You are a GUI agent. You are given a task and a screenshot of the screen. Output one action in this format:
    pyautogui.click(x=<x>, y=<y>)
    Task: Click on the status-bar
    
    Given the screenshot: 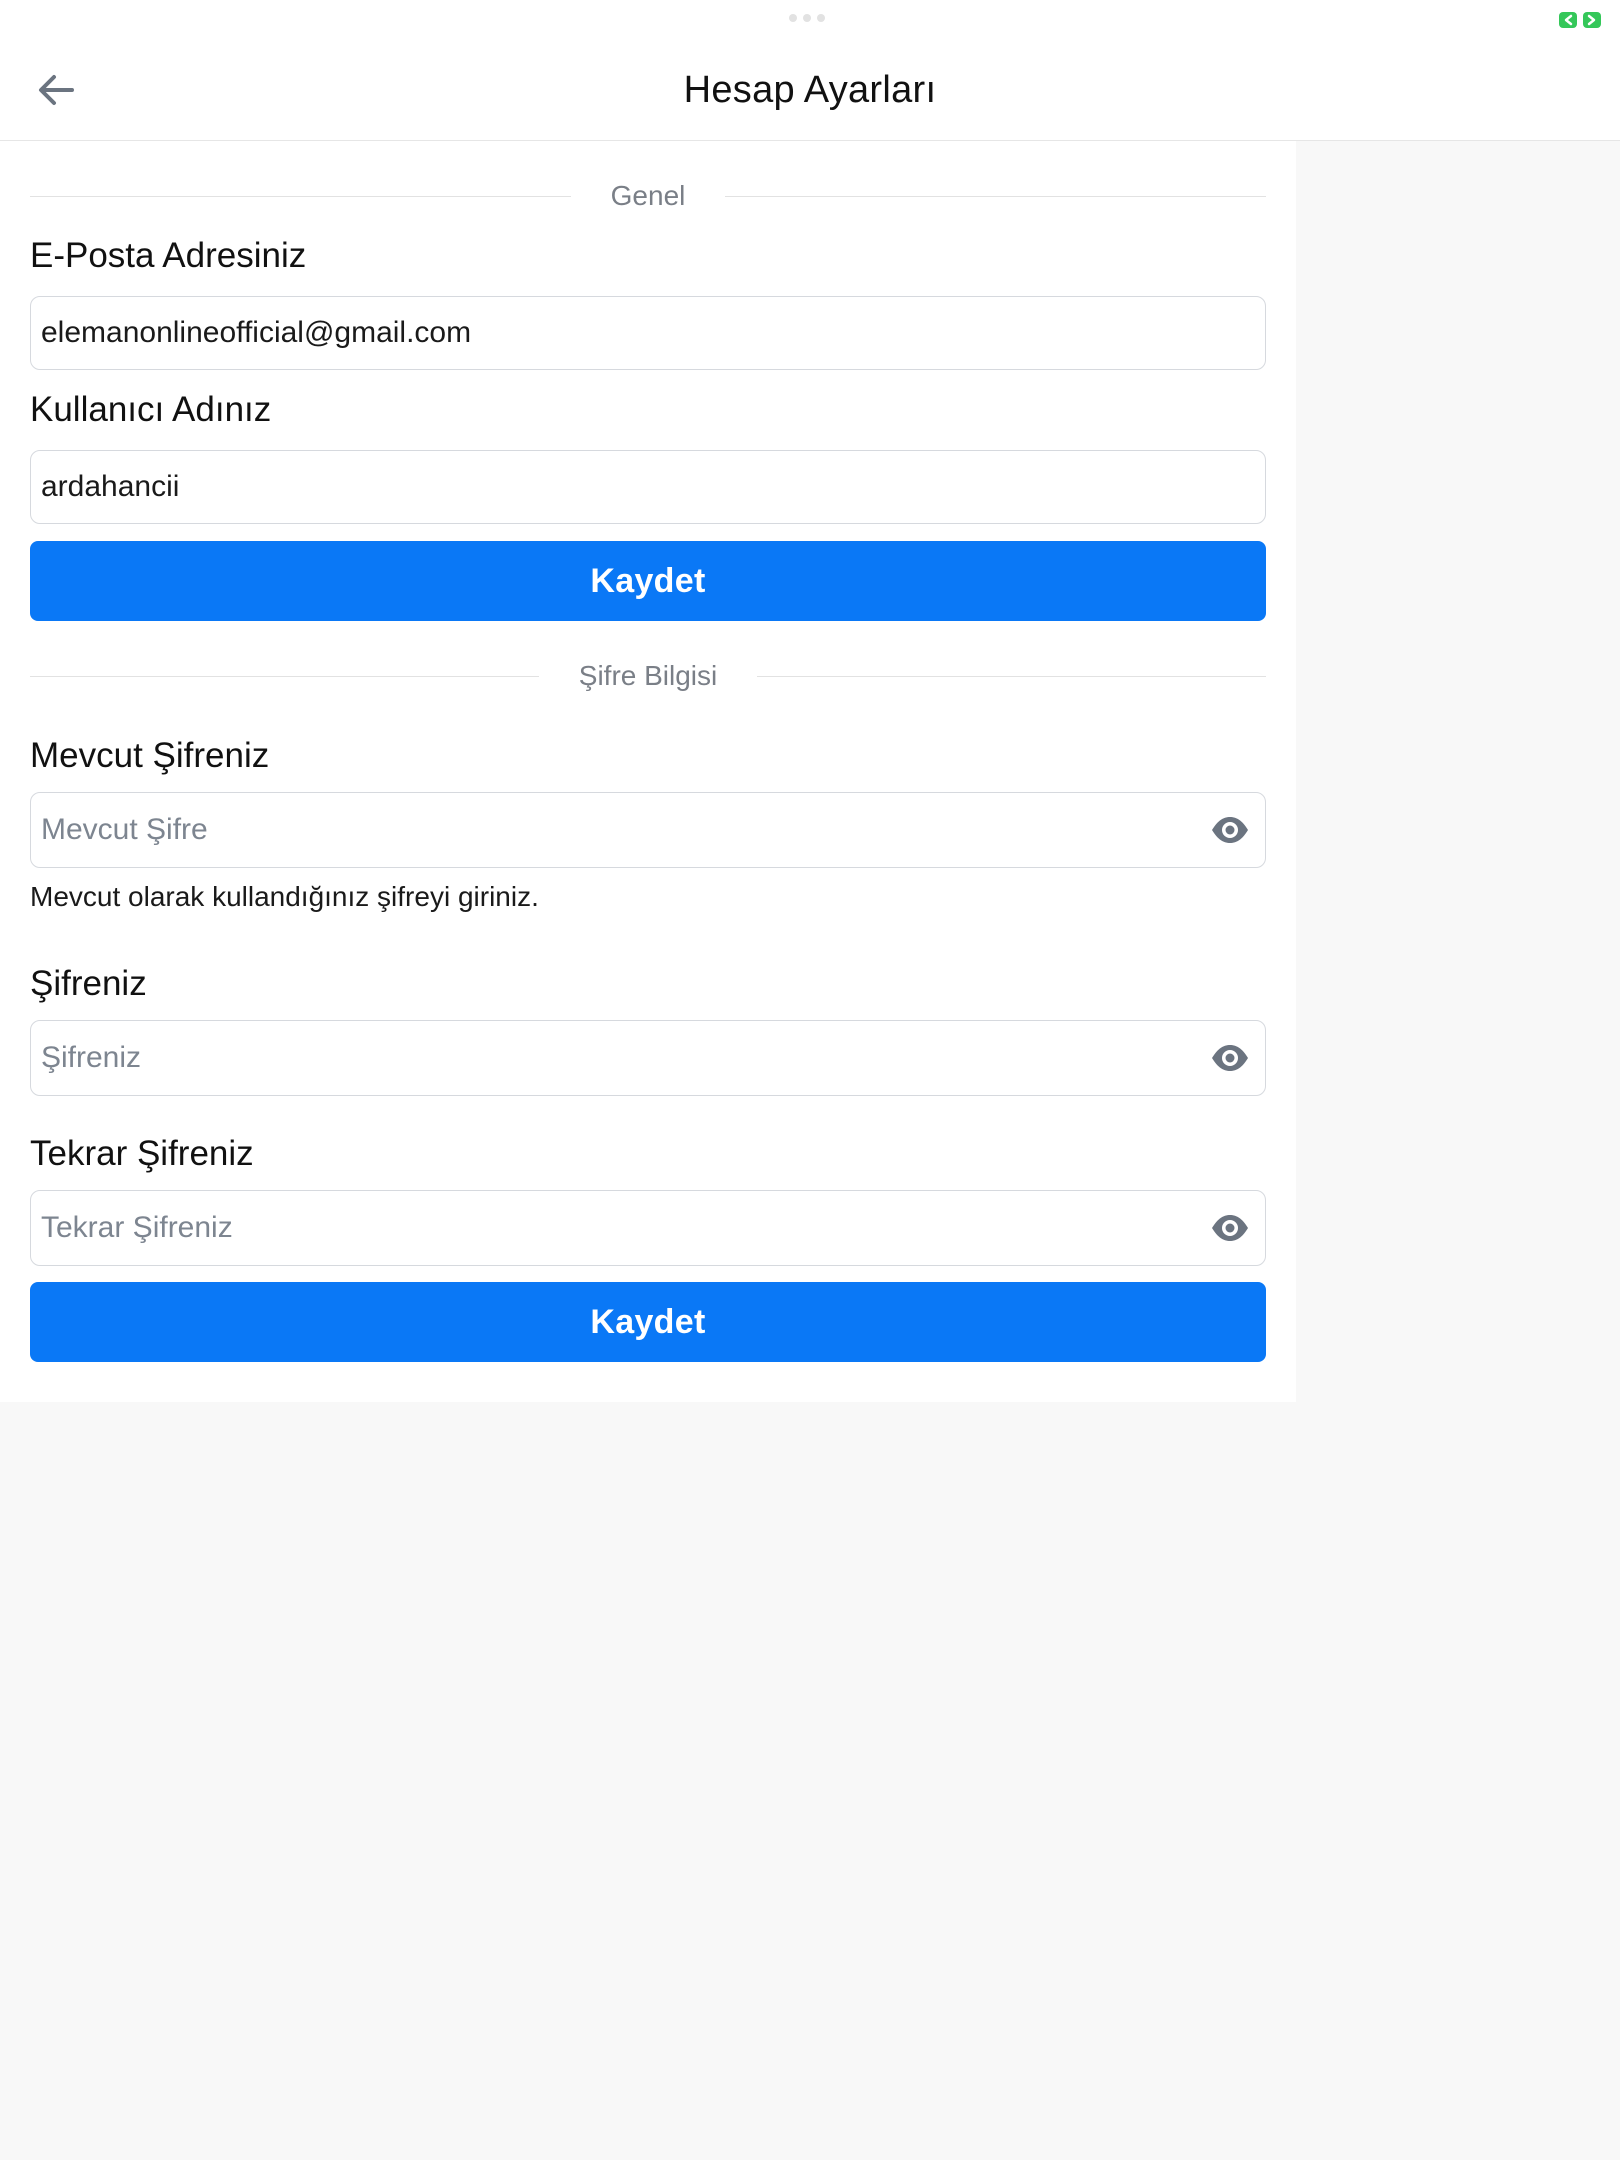 What is the action you would take?
    pyautogui.click(x=810, y=20)
    